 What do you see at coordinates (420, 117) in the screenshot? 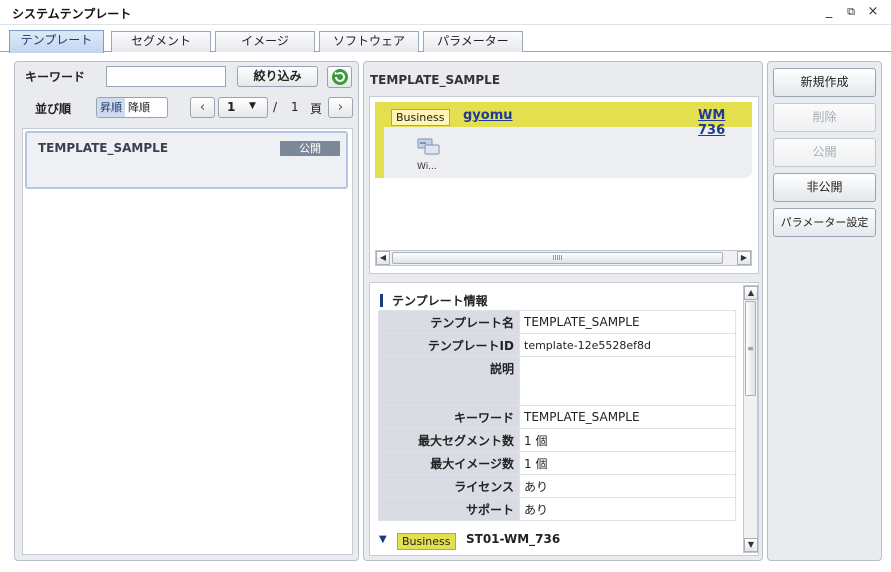
I see `segment-tag: Business` at bounding box center [420, 117].